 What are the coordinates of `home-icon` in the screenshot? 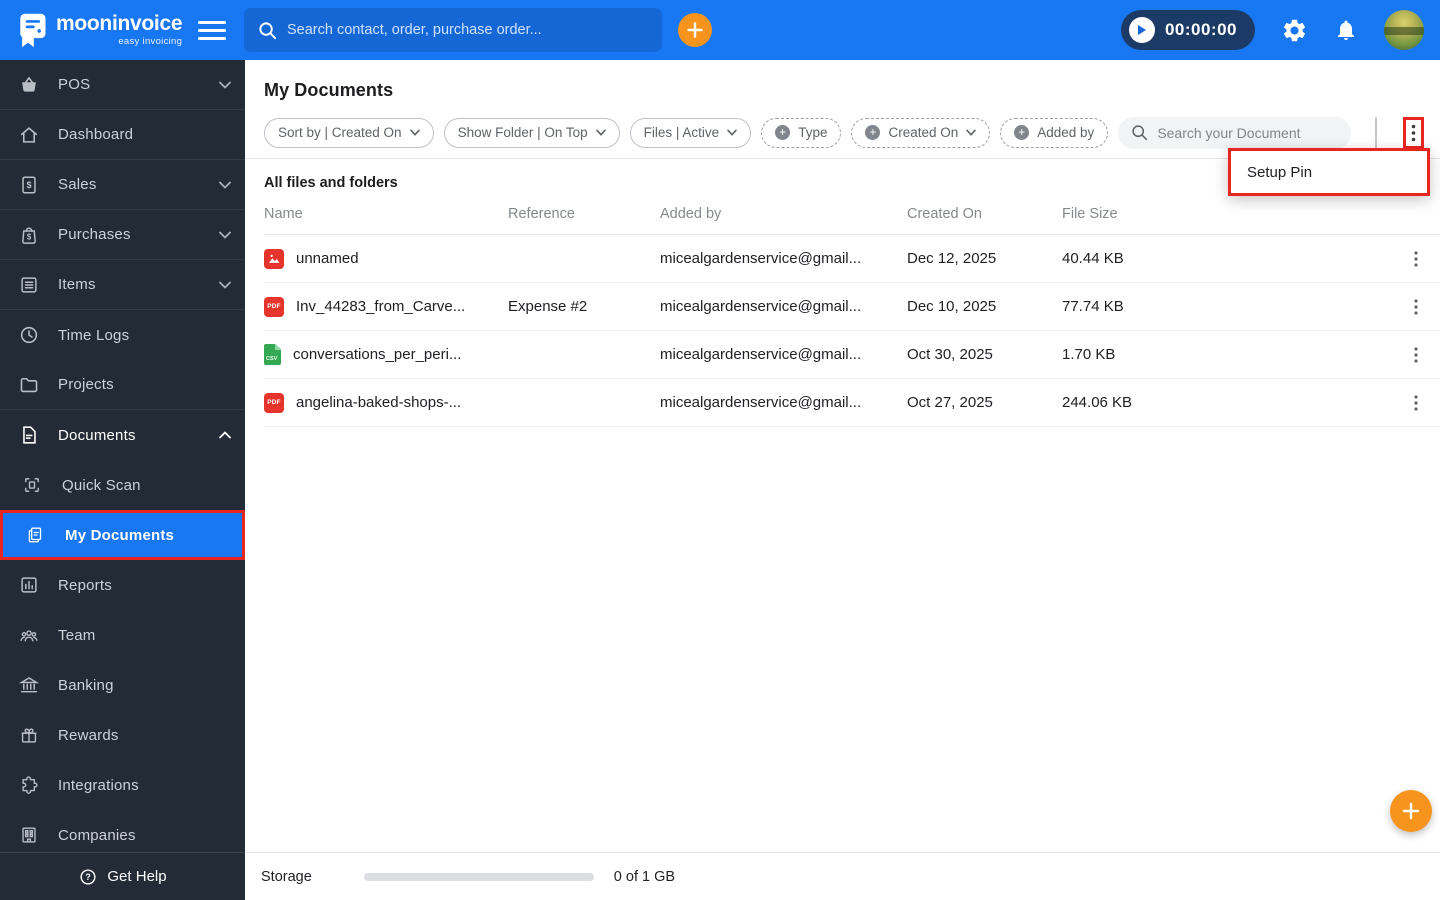 It's located at (29, 135).